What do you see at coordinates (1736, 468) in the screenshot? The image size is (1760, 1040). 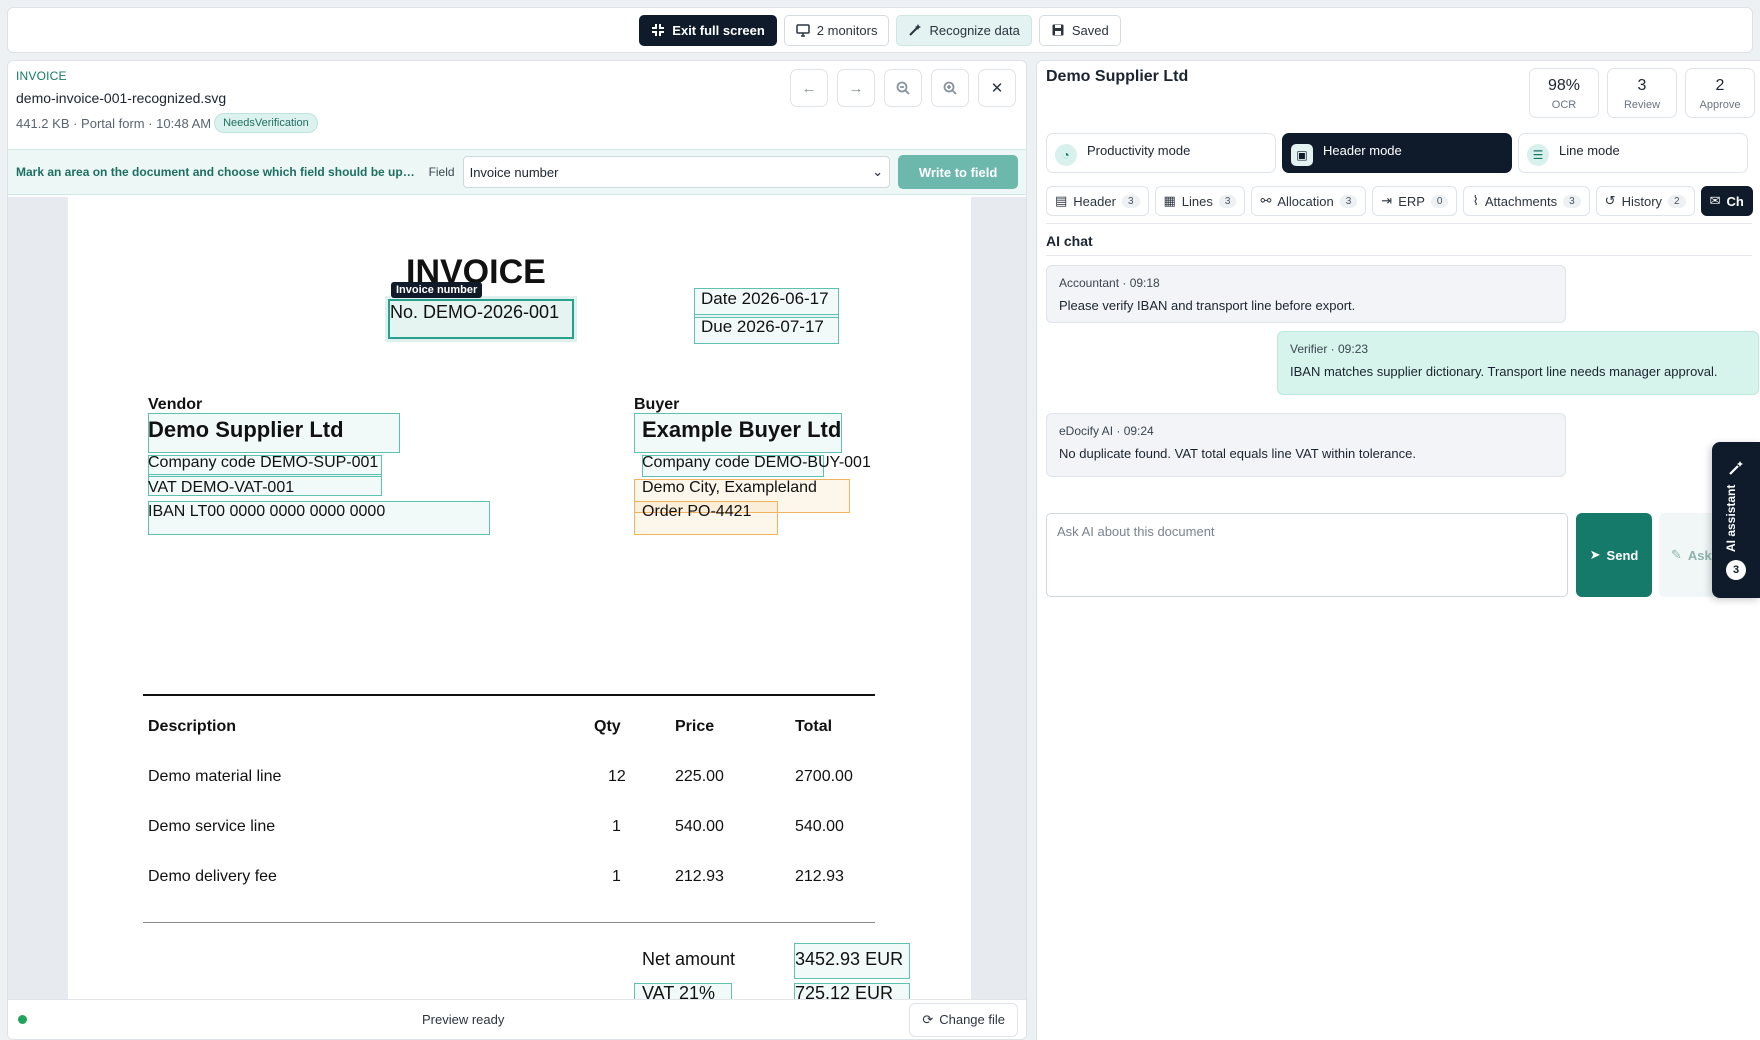 I see `magic-wand-icon` at bounding box center [1736, 468].